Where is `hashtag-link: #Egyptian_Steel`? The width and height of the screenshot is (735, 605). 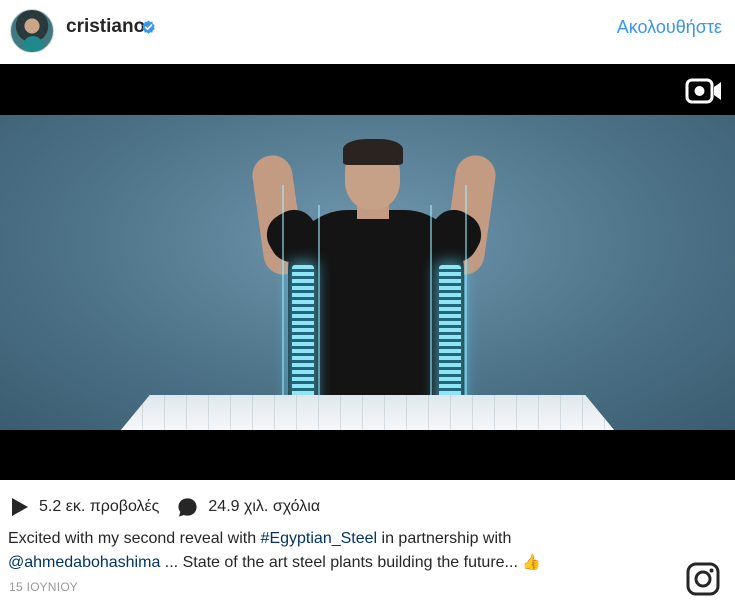 hashtag-link: #Egyptian_Steel is located at coordinates (319, 538).